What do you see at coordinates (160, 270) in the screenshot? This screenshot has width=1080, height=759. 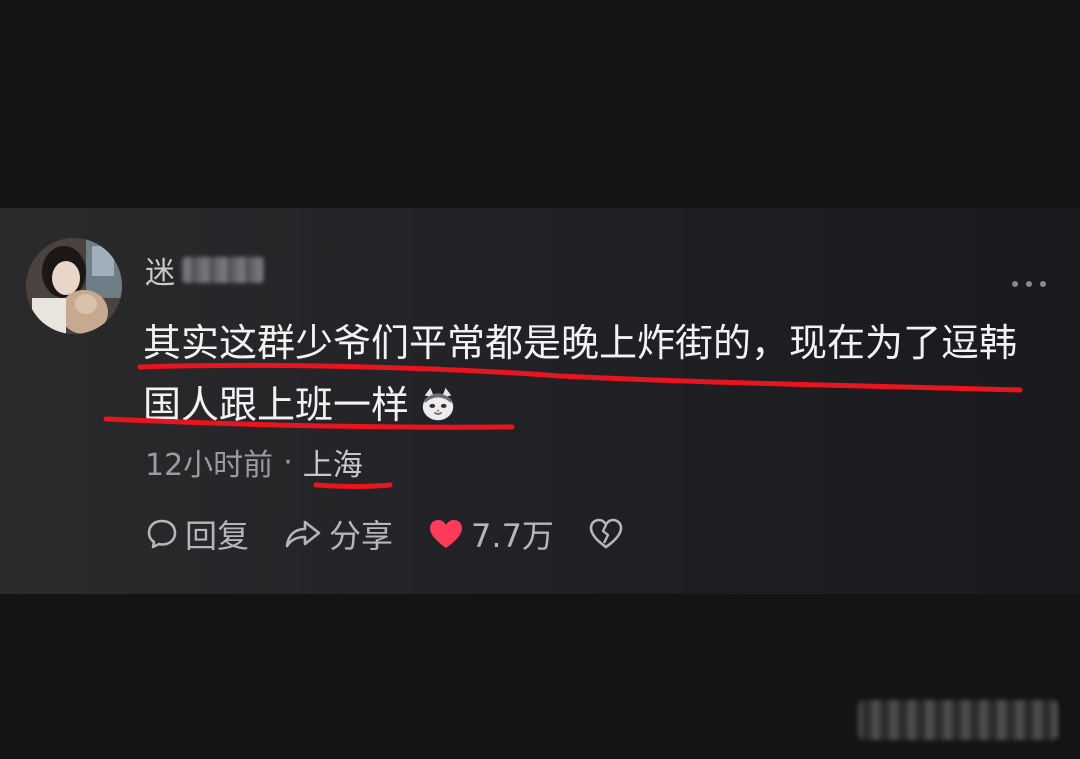 I see `username: 迷` at bounding box center [160, 270].